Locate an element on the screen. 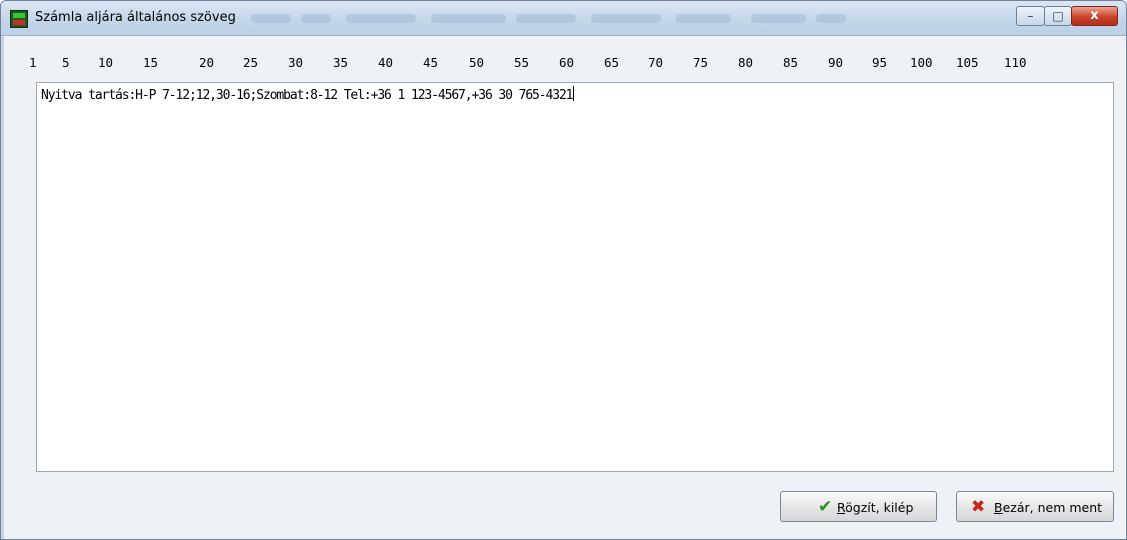 The height and width of the screenshot is (540, 1127). ruler-tick: 65 is located at coordinates (612, 62).